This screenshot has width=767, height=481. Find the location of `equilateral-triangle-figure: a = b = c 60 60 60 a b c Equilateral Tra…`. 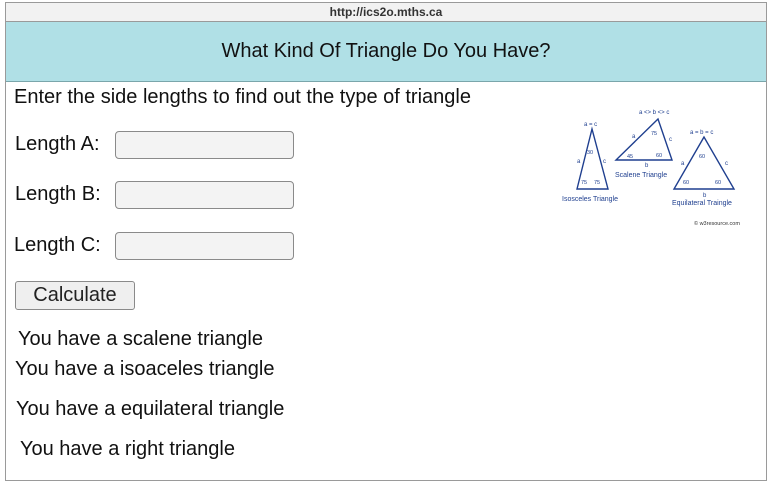

equilateral-triangle-figure: a = b = c 60 60 60 a b c Equilateral Tra… is located at coordinates (704, 168).